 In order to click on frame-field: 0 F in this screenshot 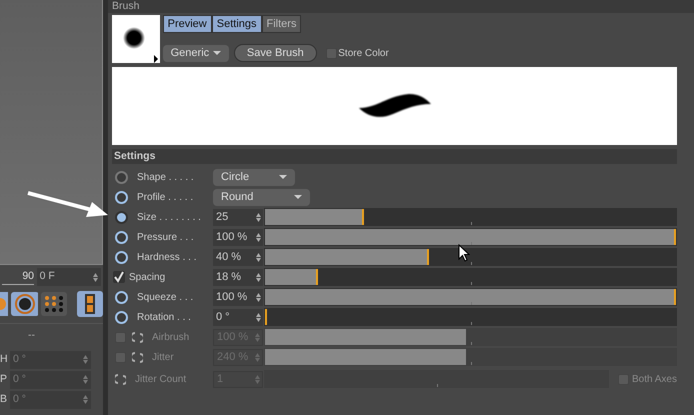, I will do `click(68, 277)`.